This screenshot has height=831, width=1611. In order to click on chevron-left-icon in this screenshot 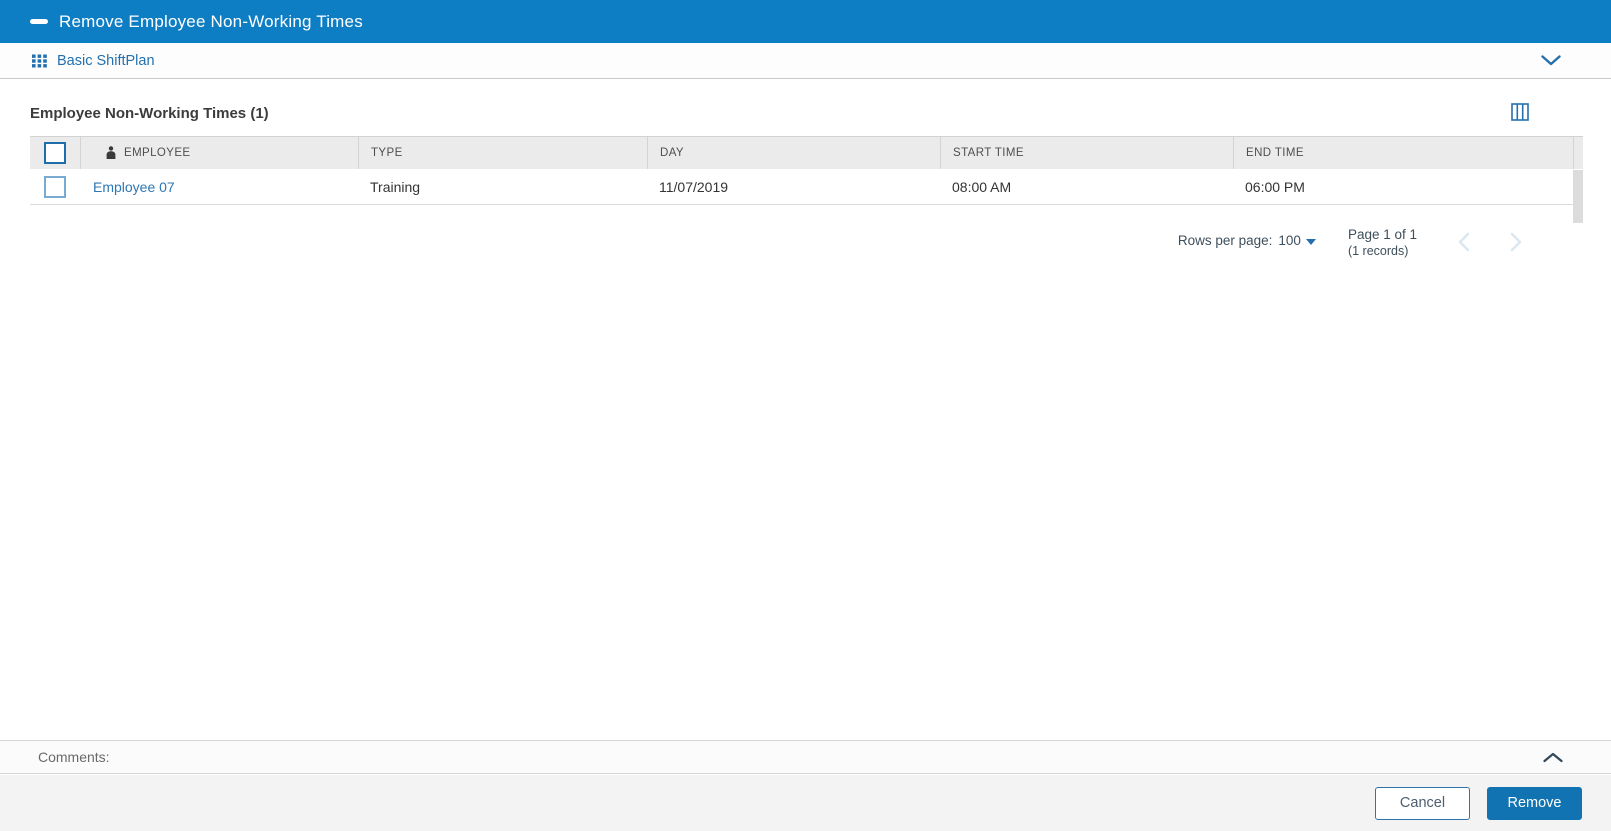, I will do `click(1463, 242)`.